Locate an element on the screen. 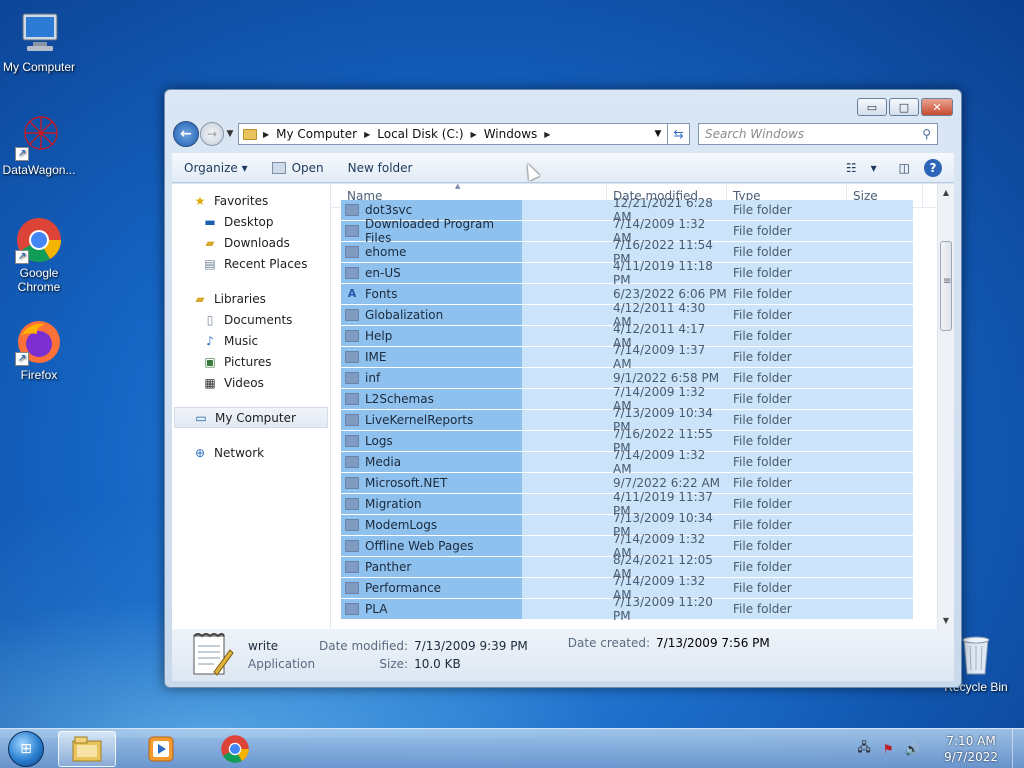  minimize-button: ▭ is located at coordinates (872, 107).